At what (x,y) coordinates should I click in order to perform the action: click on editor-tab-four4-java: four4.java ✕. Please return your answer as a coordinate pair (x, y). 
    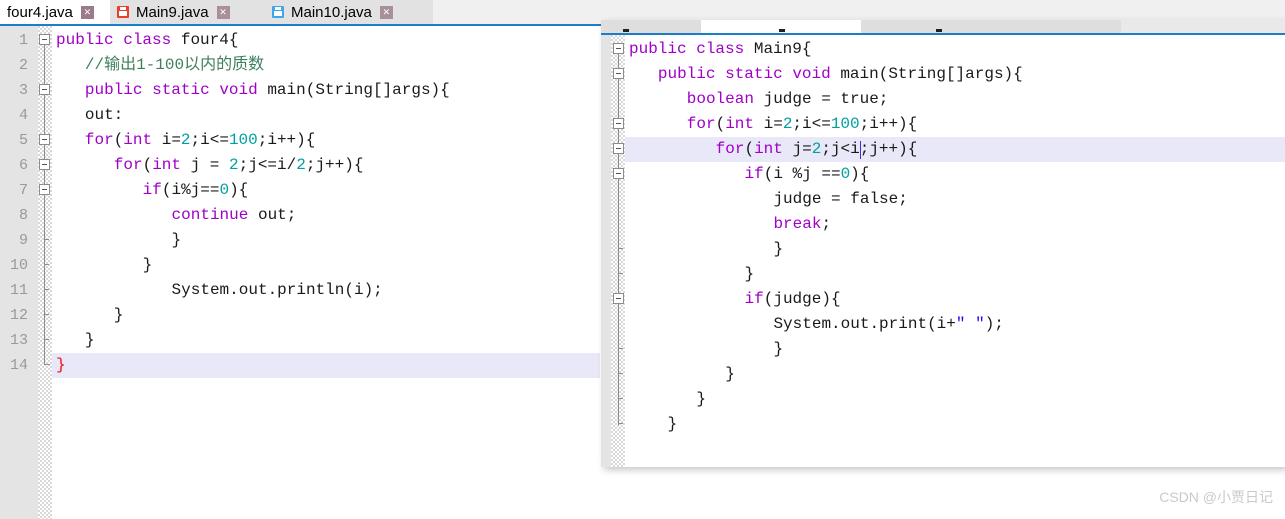
    Looking at the image, I should click on (55, 12).